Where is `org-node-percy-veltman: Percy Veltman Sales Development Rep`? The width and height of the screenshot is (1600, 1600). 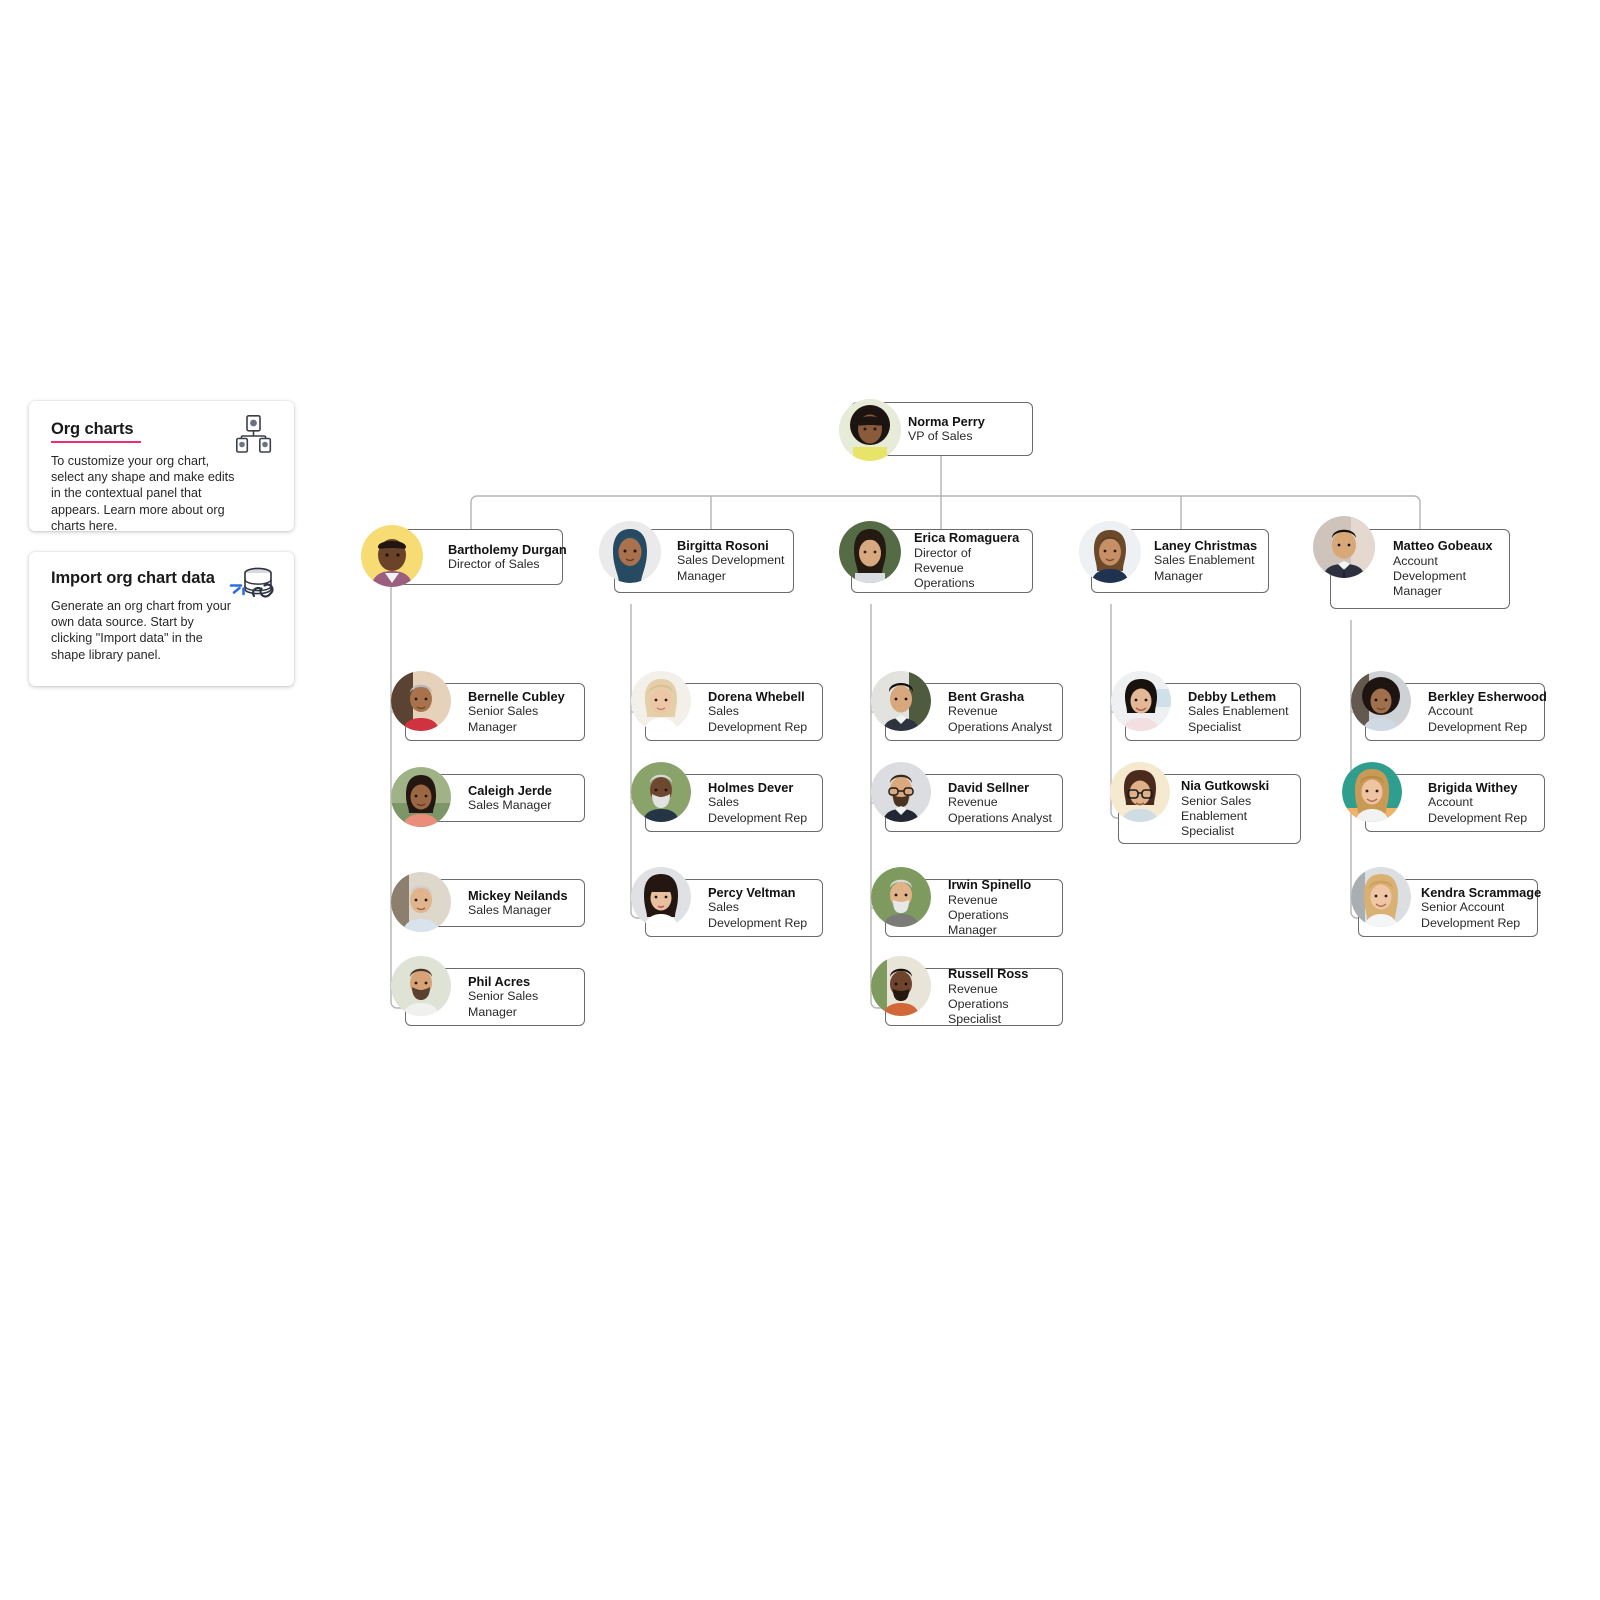
org-node-percy-veltman: Percy Veltman Sales Development Rep is located at coordinates (727, 902).